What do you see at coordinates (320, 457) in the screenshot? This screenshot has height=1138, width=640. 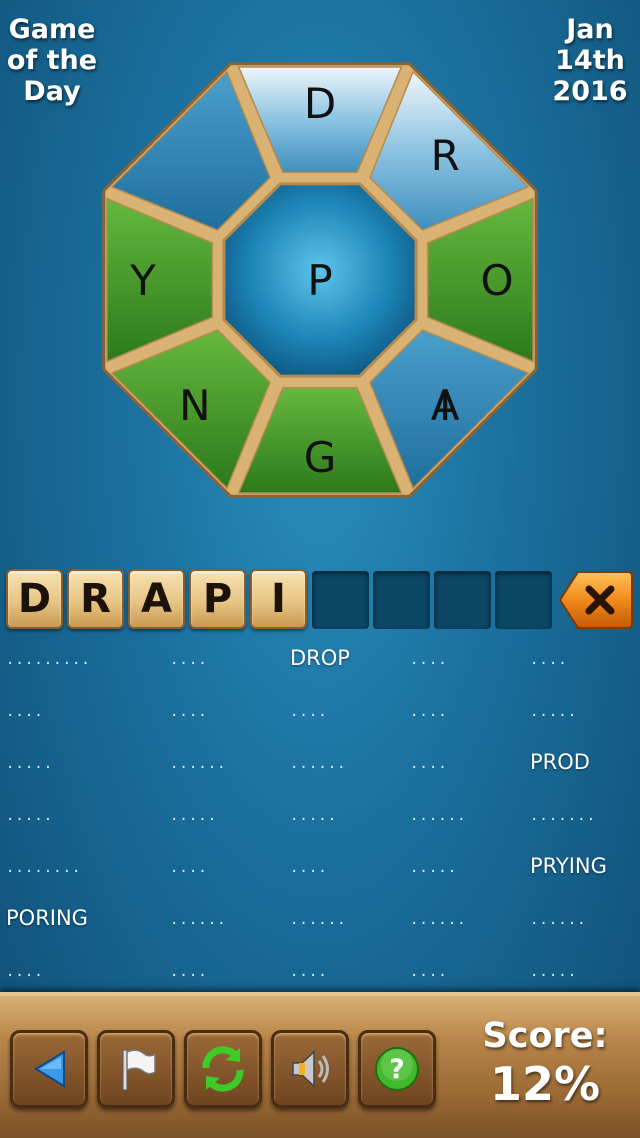 I see `wheel-letter: G` at bounding box center [320, 457].